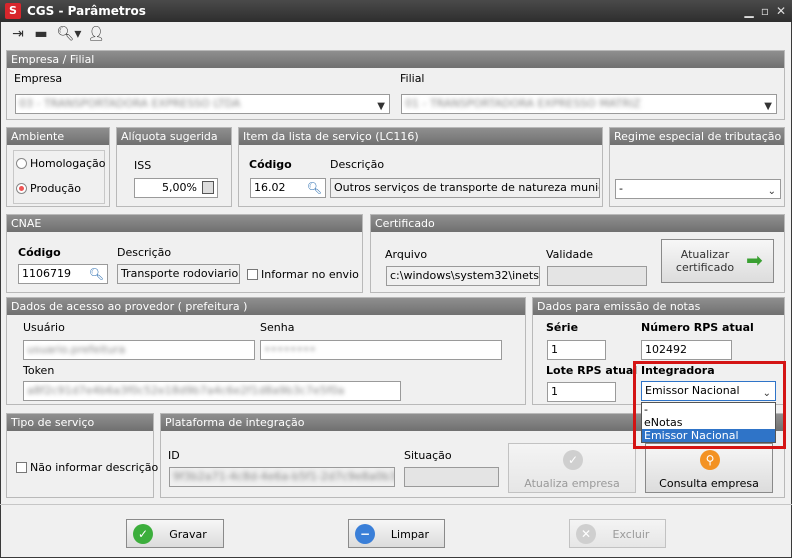 This screenshot has height=558, width=792. I want to click on arquivo-value: c:\windows\system32\inetsrv\S, so click(464, 275).